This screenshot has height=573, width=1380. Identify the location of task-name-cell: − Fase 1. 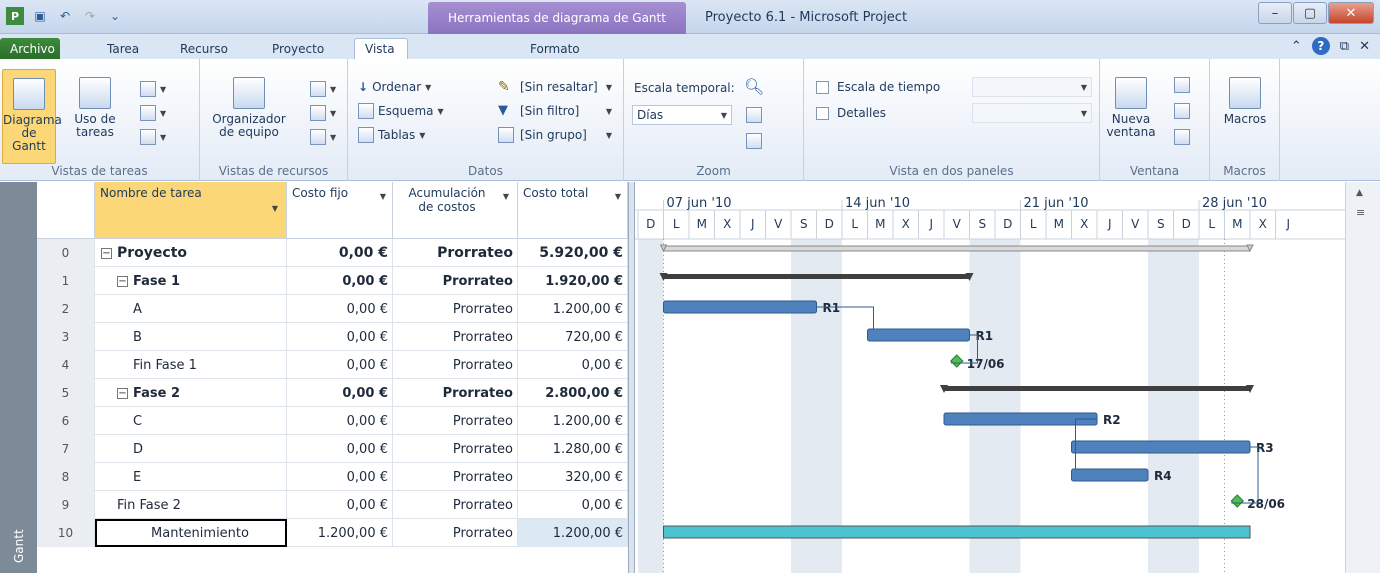
(191, 281).